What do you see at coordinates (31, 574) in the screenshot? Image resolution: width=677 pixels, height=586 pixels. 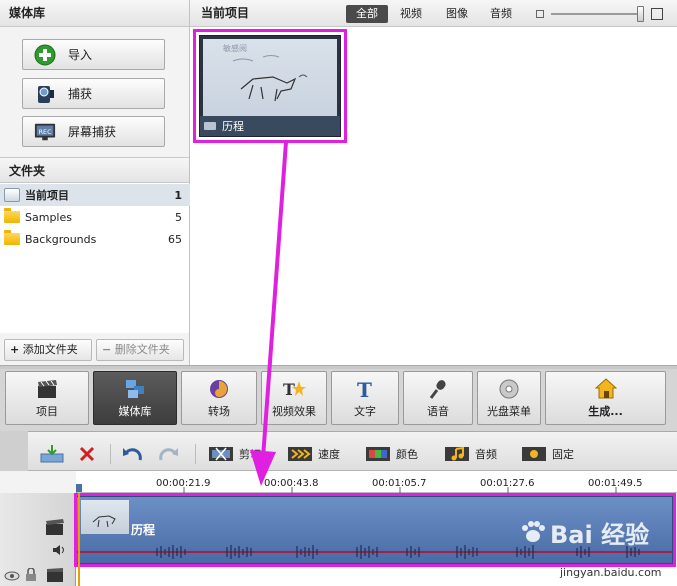 I see `lock-icon` at bounding box center [31, 574].